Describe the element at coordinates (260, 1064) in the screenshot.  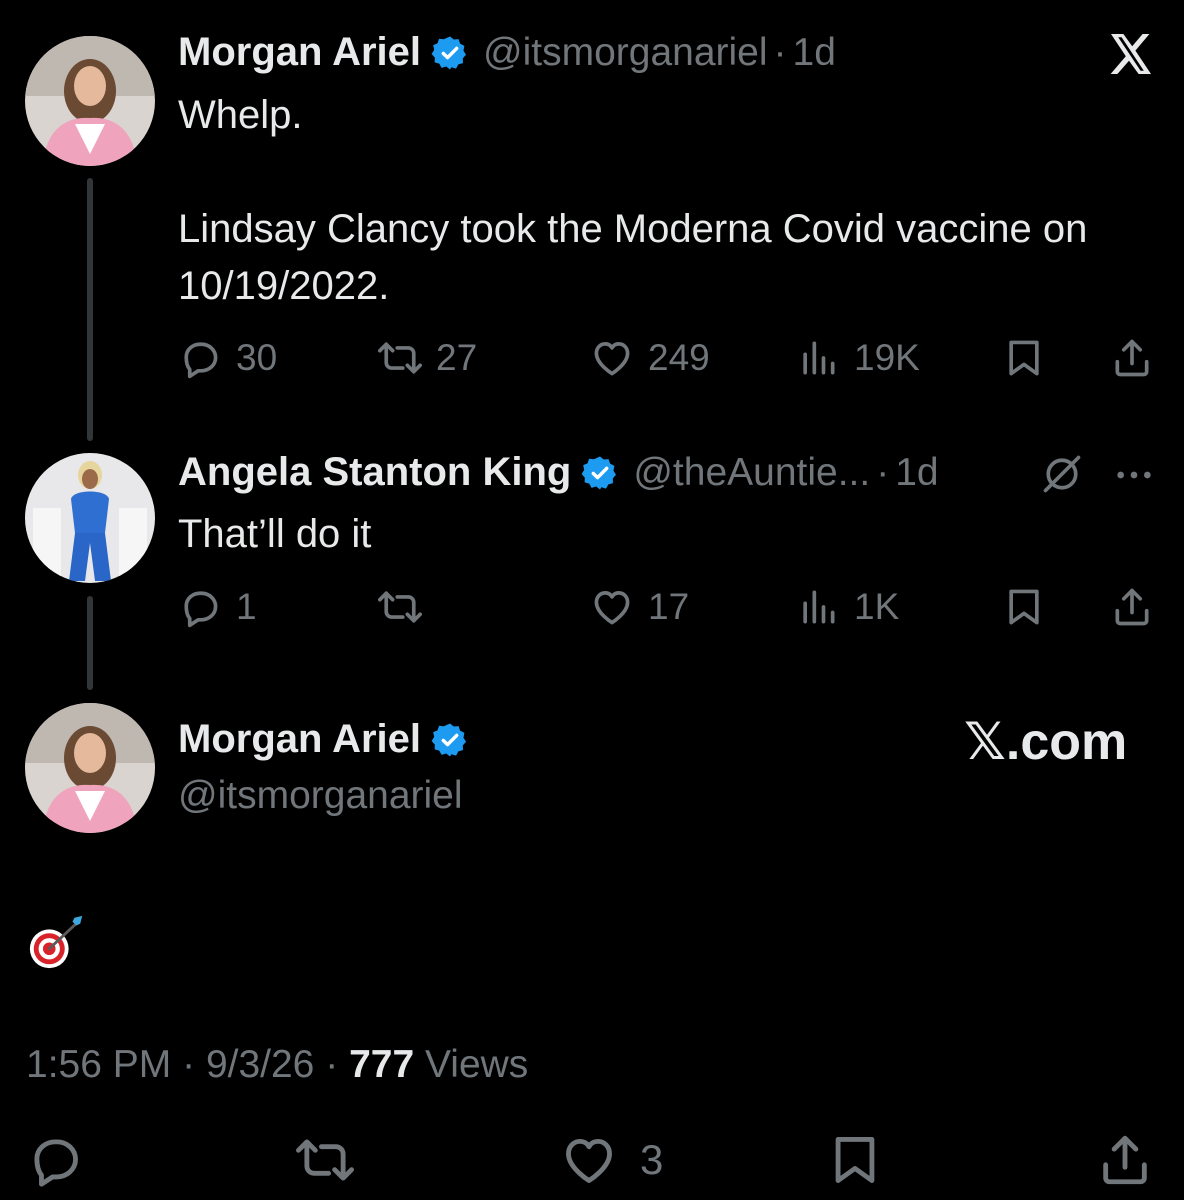
I see `tweet-date: 9/3/26` at that location.